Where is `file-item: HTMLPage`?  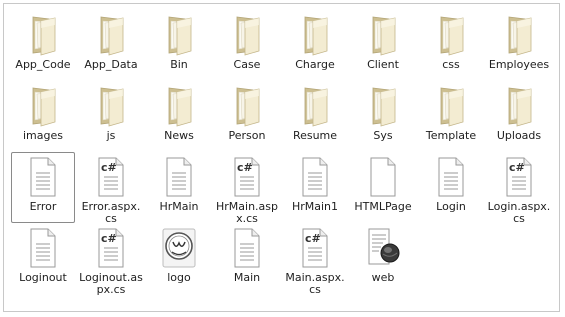
file-item: HTMLPage is located at coordinates (383, 187).